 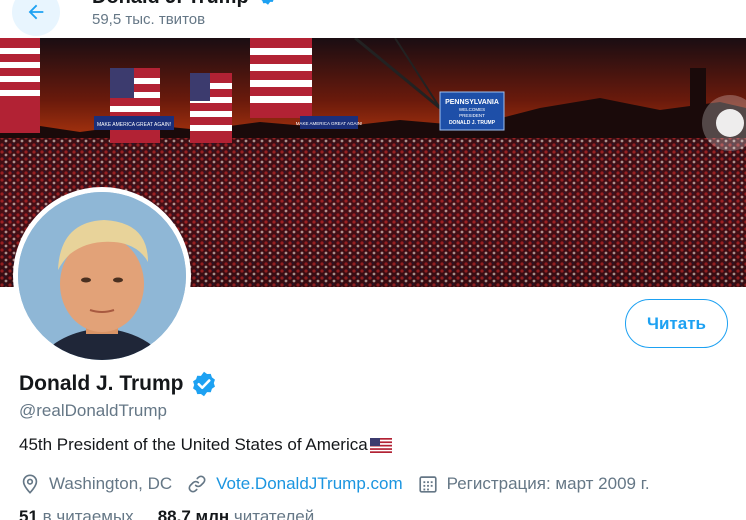 I want to click on location-pin-icon, so click(x=30, y=484).